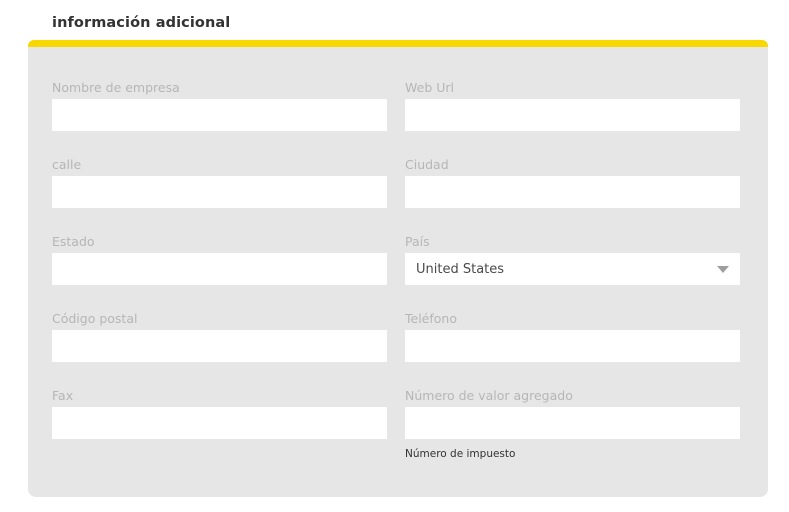 The width and height of the screenshot is (789, 512). Describe the element at coordinates (116, 87) in the screenshot. I see `field-label: Nombre de empresa` at that location.